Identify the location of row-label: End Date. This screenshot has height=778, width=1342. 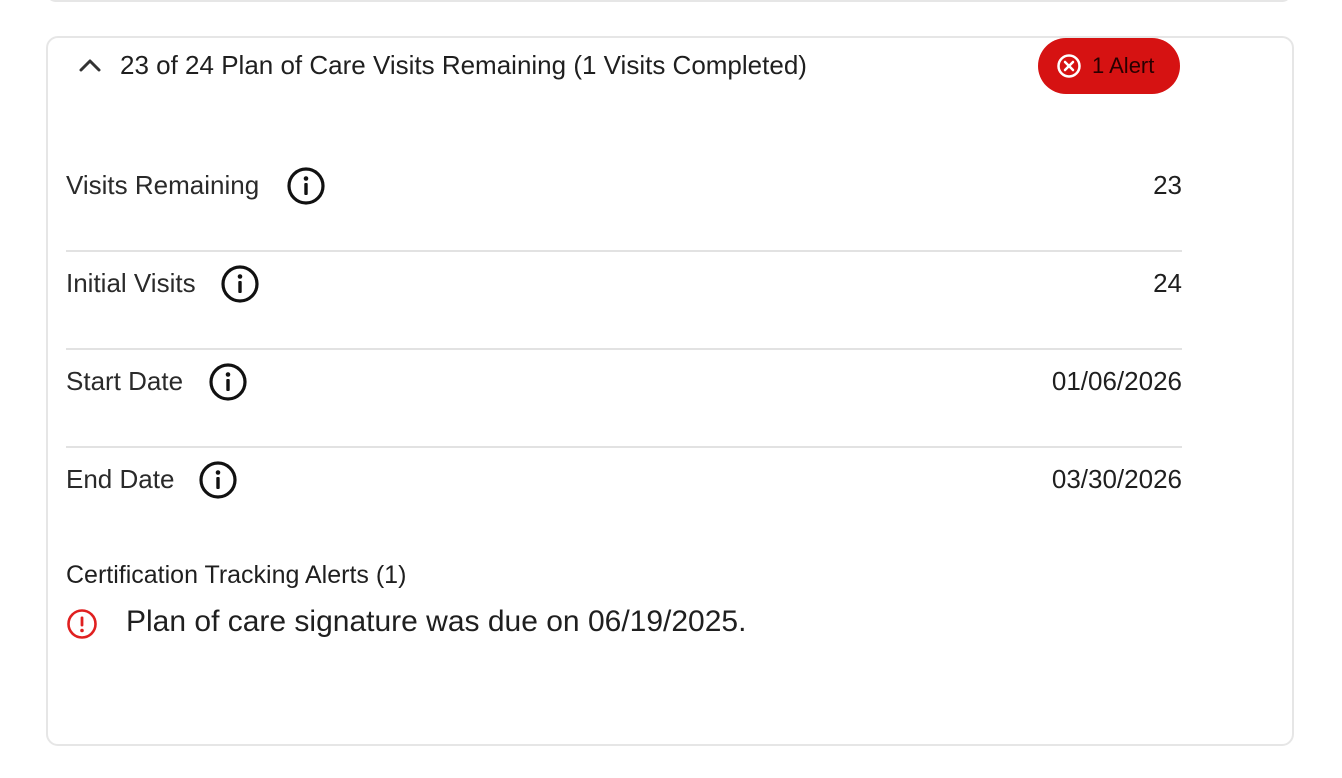
(120, 479).